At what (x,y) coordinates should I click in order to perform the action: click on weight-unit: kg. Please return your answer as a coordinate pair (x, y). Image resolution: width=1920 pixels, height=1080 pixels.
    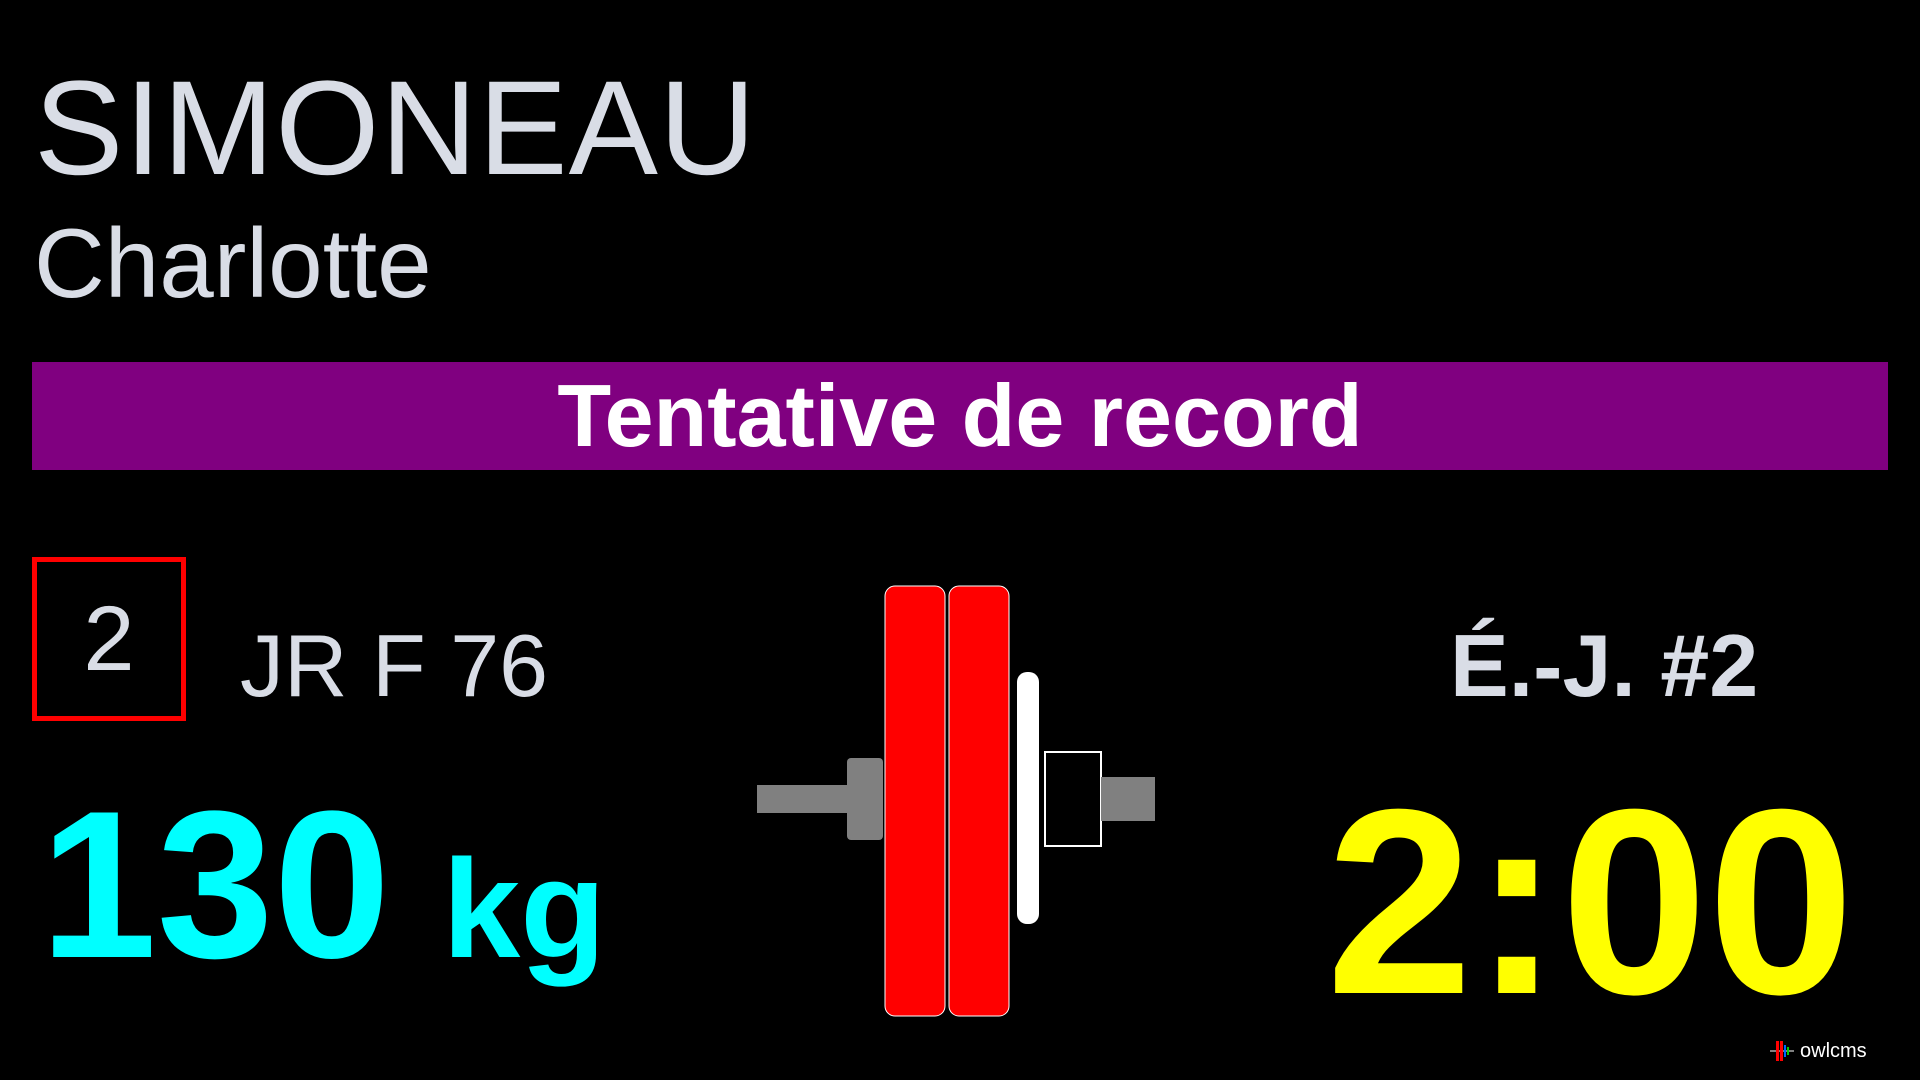
    Looking at the image, I should click on (524, 908).